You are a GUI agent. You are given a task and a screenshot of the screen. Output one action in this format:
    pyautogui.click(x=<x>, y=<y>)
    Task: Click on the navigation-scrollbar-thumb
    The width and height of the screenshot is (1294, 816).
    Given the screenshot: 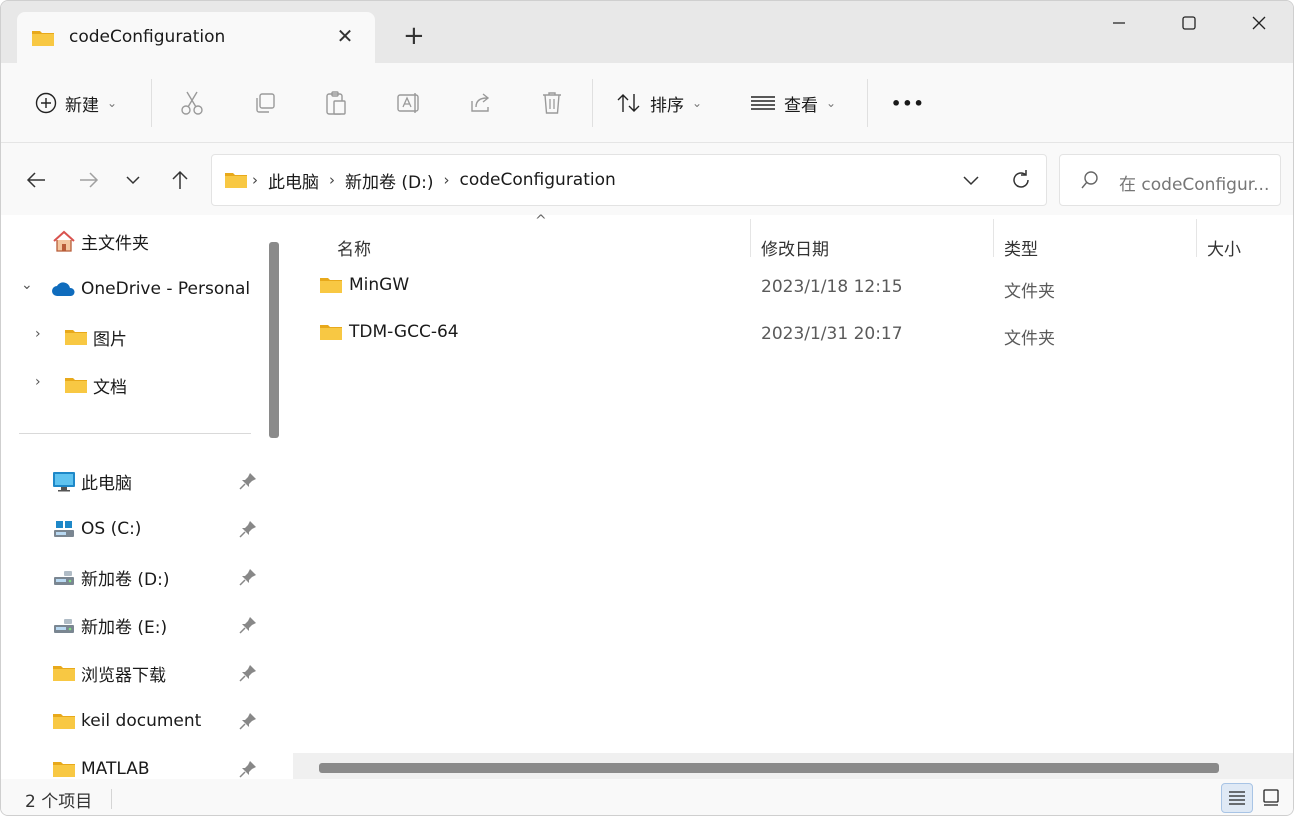 What is the action you would take?
    pyautogui.click(x=274, y=340)
    